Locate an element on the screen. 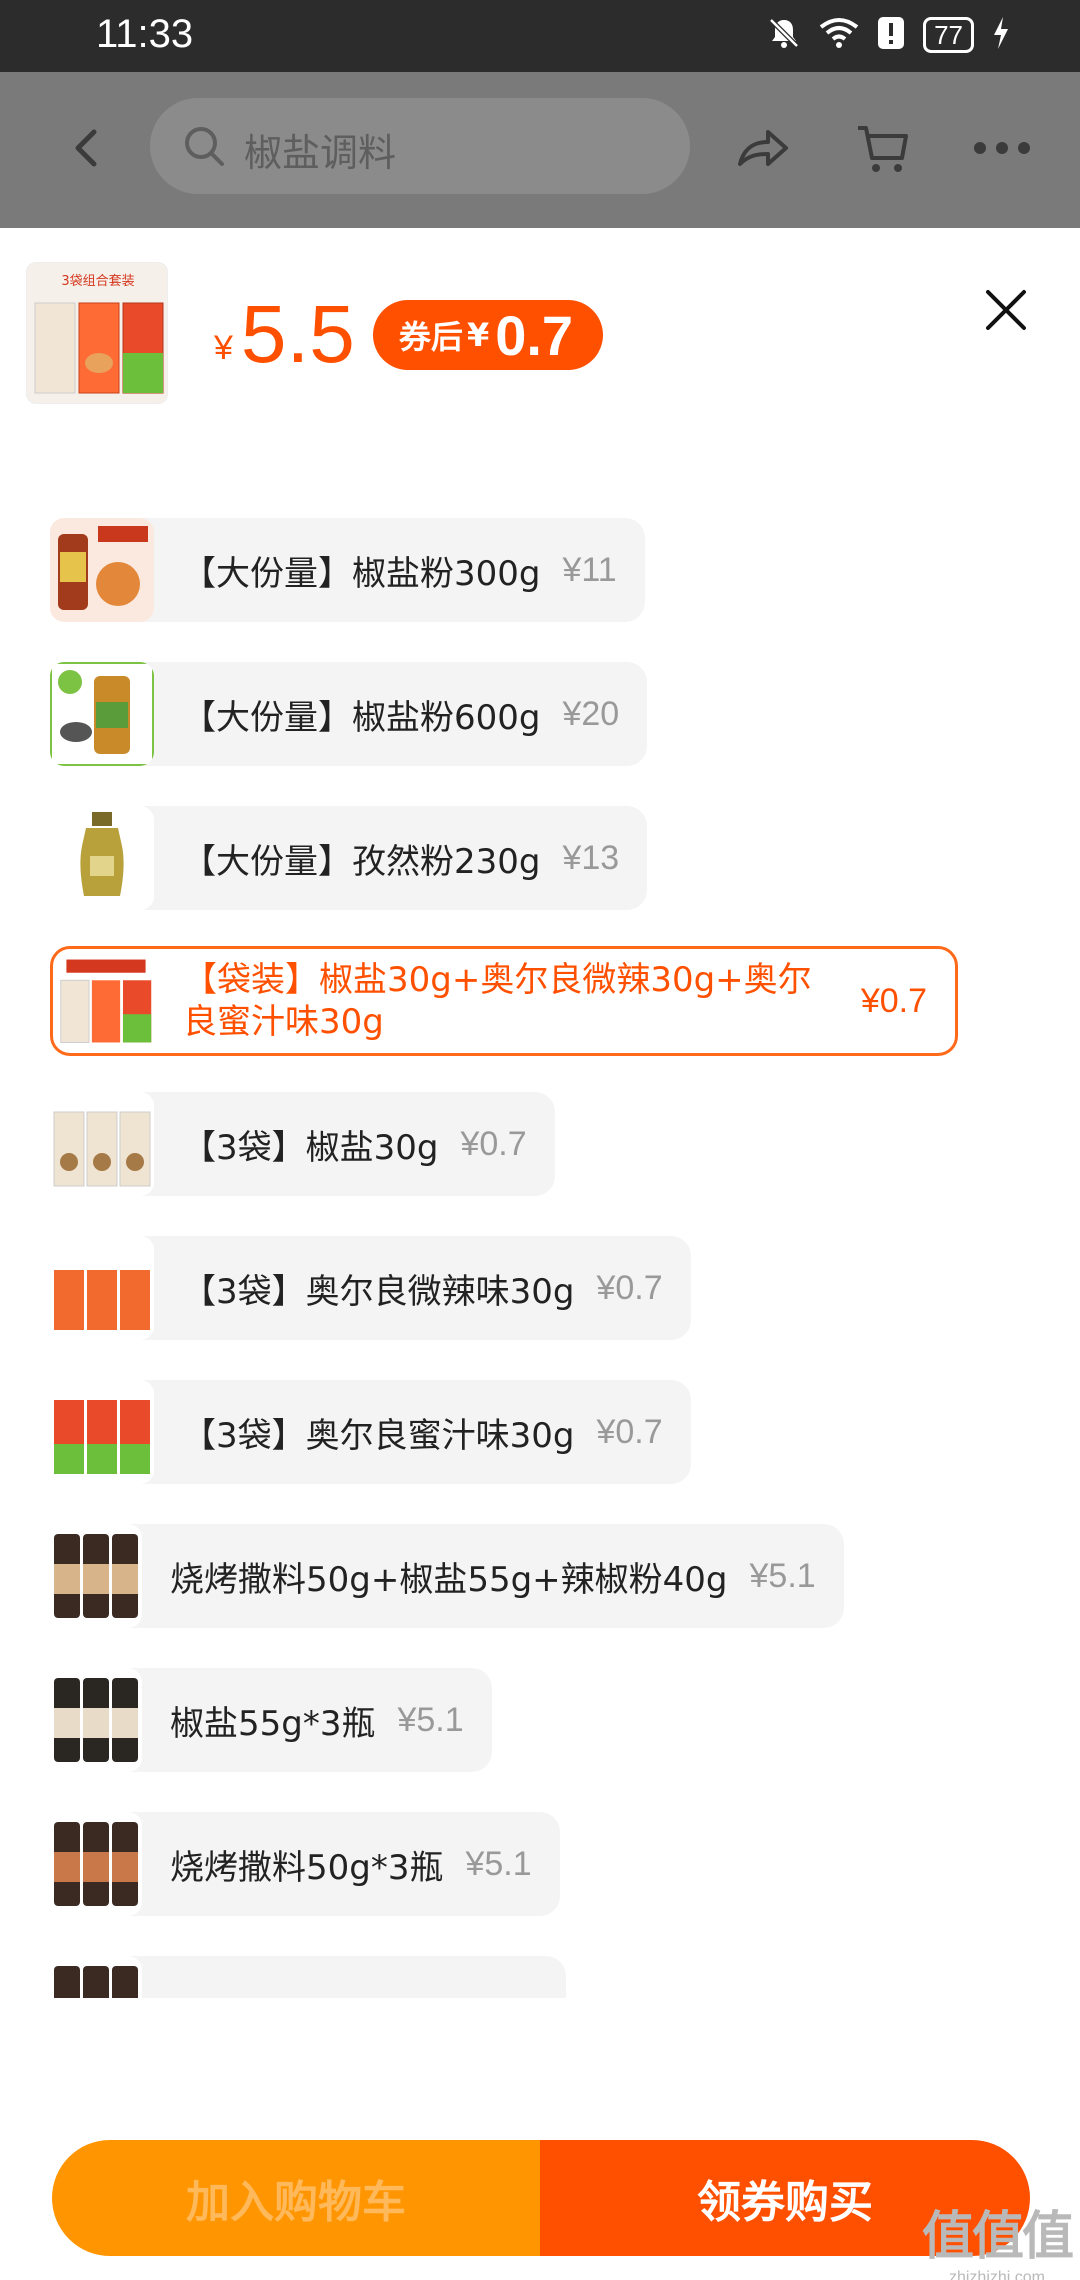 Image resolution: width=1080 pixels, height=2280 pixels. product-thumbnail: 3袋组合套装 is located at coordinates (97, 333).